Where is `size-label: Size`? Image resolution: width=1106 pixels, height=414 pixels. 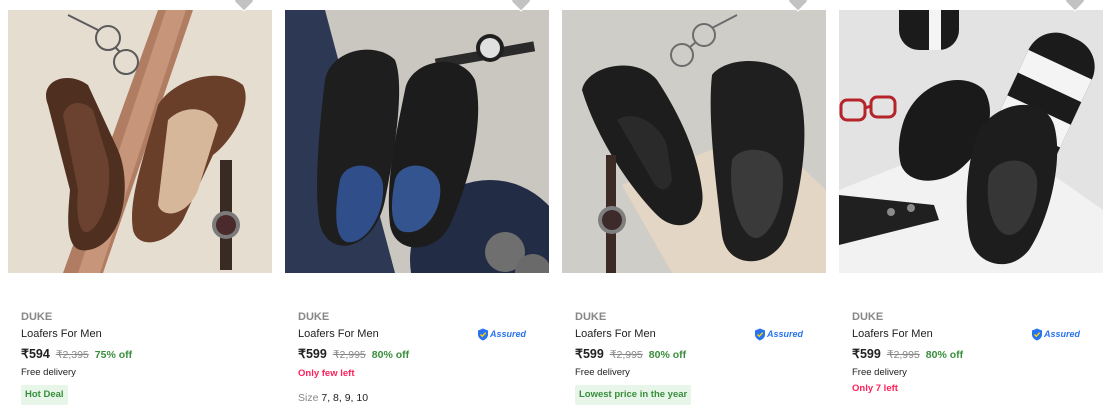 size-label: Size is located at coordinates (308, 398).